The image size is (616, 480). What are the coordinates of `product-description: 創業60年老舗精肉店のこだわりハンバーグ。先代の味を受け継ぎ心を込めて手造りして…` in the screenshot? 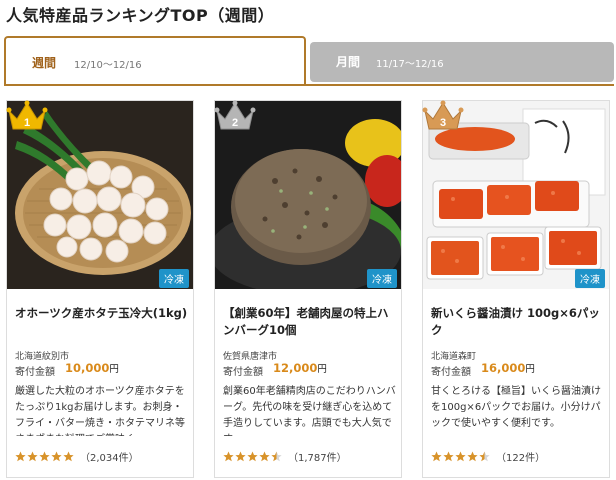 It's located at (309, 411).